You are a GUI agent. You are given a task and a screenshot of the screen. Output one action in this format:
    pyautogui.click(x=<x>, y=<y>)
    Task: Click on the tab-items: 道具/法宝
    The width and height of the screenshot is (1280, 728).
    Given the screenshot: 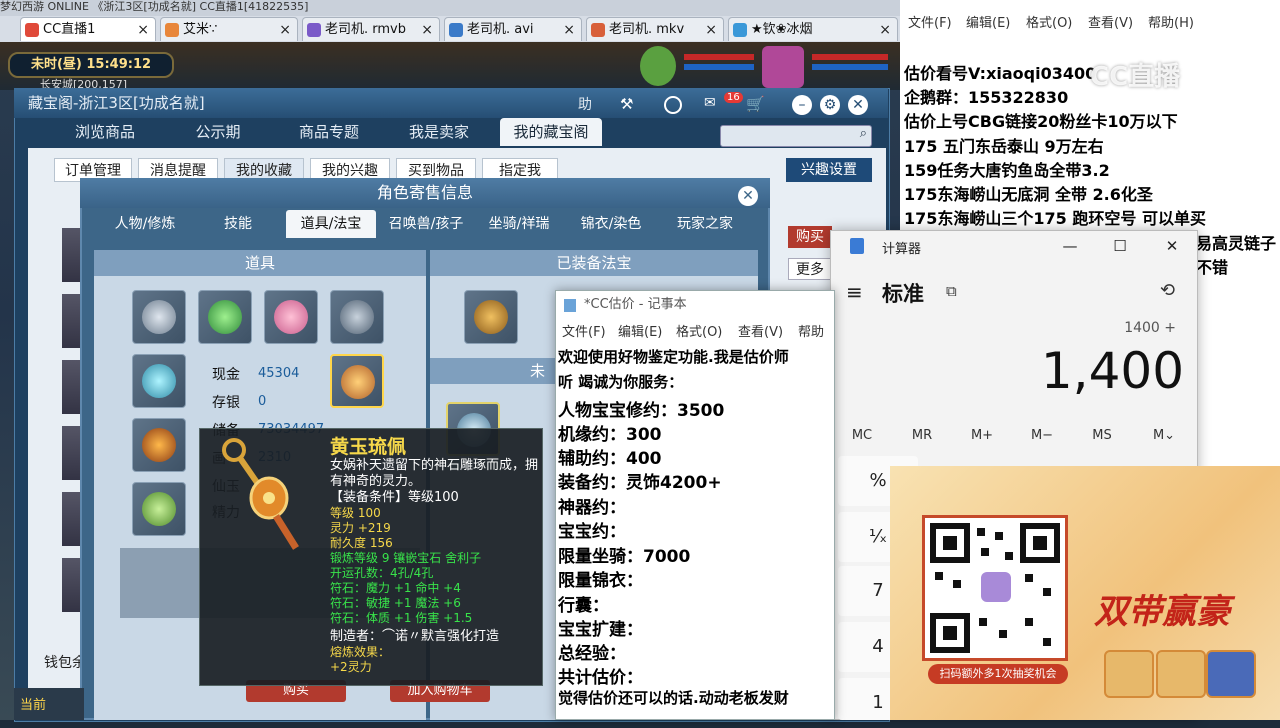 What is the action you would take?
    pyautogui.click(x=331, y=224)
    